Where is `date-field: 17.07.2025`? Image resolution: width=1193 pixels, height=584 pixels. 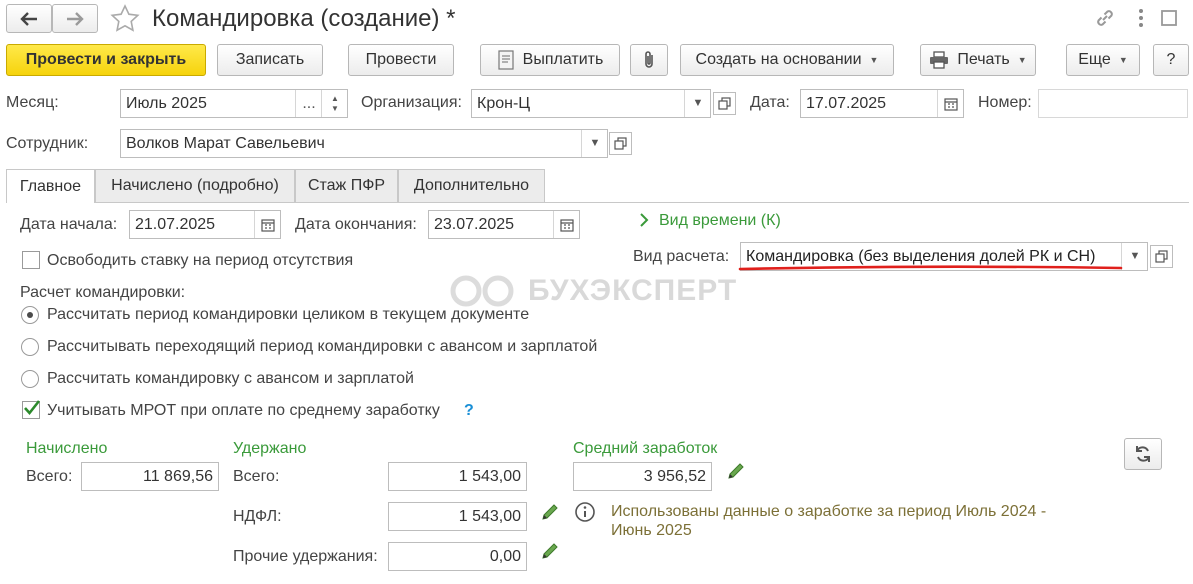 date-field: 17.07.2025 is located at coordinates (882, 103).